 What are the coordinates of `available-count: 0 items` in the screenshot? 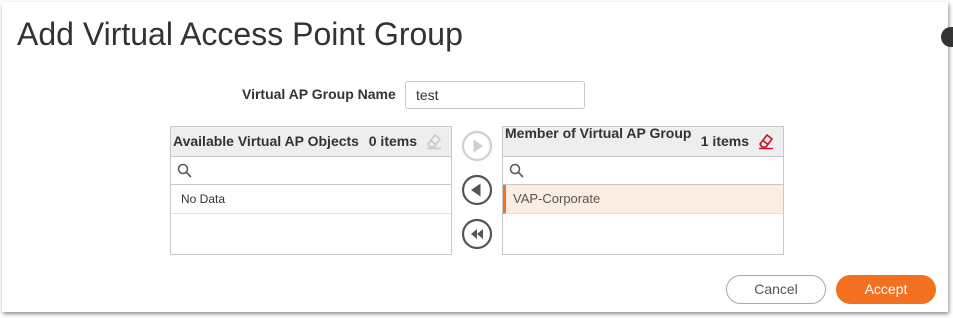 It's located at (392, 141).